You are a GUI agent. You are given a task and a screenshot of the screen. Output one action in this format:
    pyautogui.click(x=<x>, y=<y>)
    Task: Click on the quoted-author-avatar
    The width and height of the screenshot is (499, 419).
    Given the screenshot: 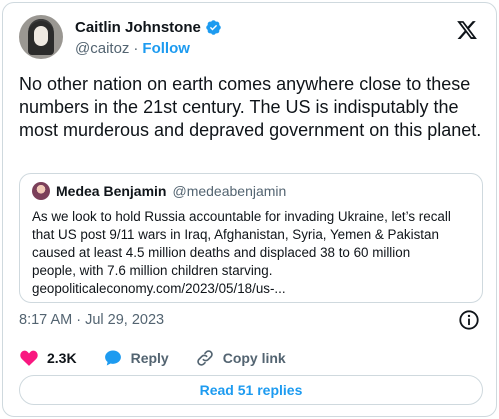 What is the action you would take?
    pyautogui.click(x=41, y=191)
    